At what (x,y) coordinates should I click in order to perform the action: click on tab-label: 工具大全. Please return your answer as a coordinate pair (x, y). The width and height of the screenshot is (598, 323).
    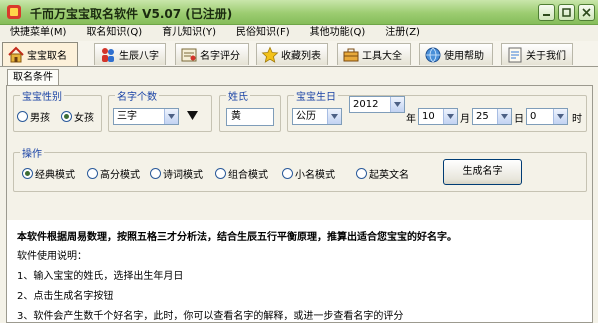
    Looking at the image, I should click on (382, 56).